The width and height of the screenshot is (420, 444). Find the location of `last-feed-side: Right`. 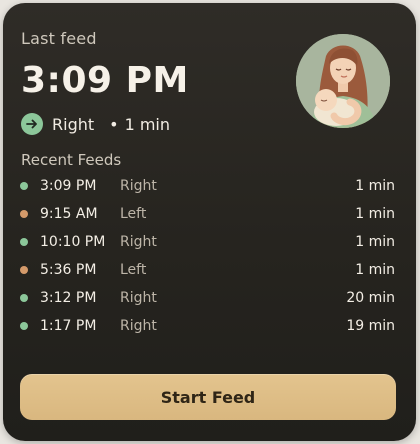

last-feed-side: Right is located at coordinates (73, 124).